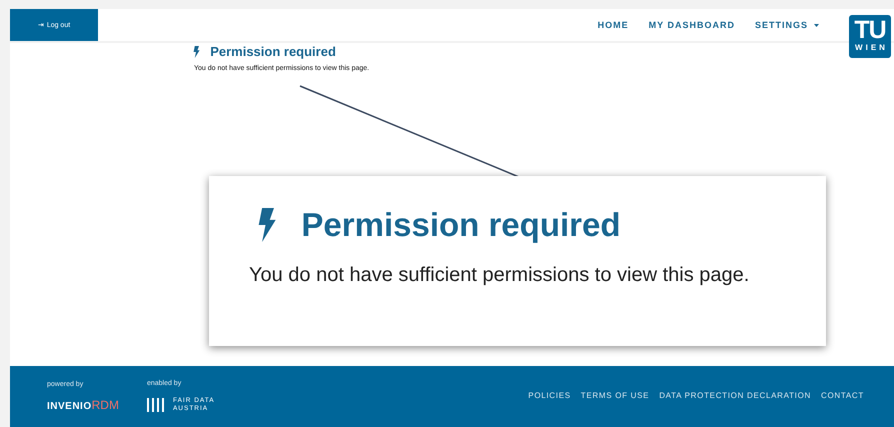 The width and height of the screenshot is (894, 427). Describe the element at coordinates (691, 25) in the screenshot. I see `nav-link: MY DASHBOARD` at that location.